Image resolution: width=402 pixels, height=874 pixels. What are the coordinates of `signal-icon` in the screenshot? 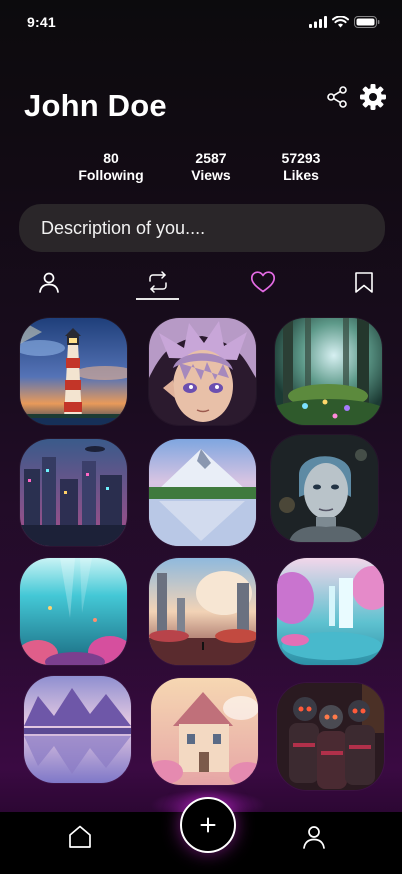 It's located at (318, 22).